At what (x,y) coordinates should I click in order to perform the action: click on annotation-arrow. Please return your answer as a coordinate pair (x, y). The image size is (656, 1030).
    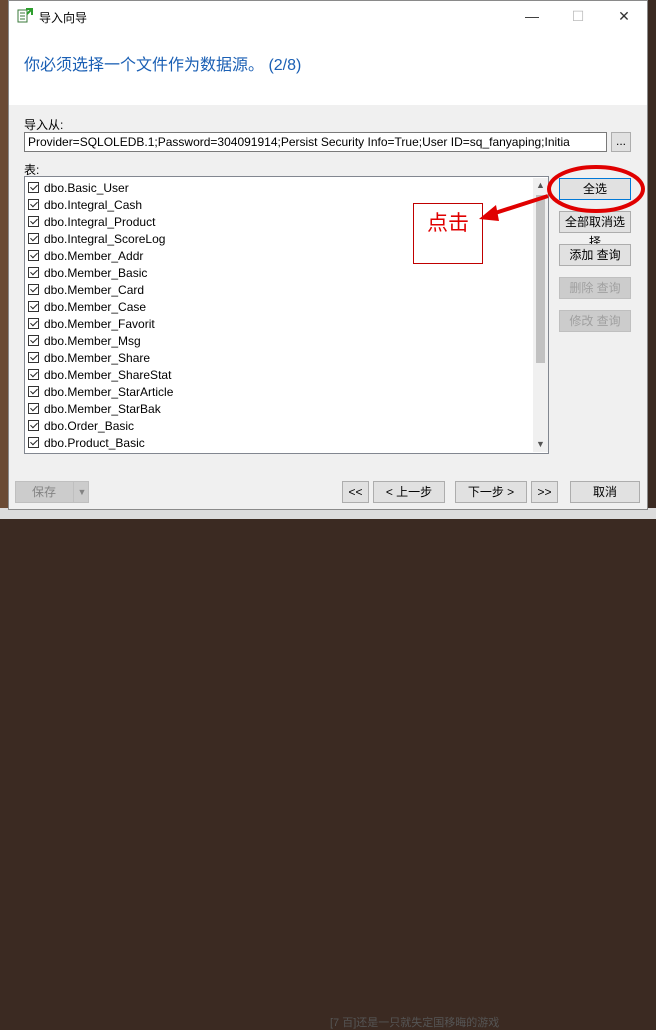
    Looking at the image, I should click on (520, 205).